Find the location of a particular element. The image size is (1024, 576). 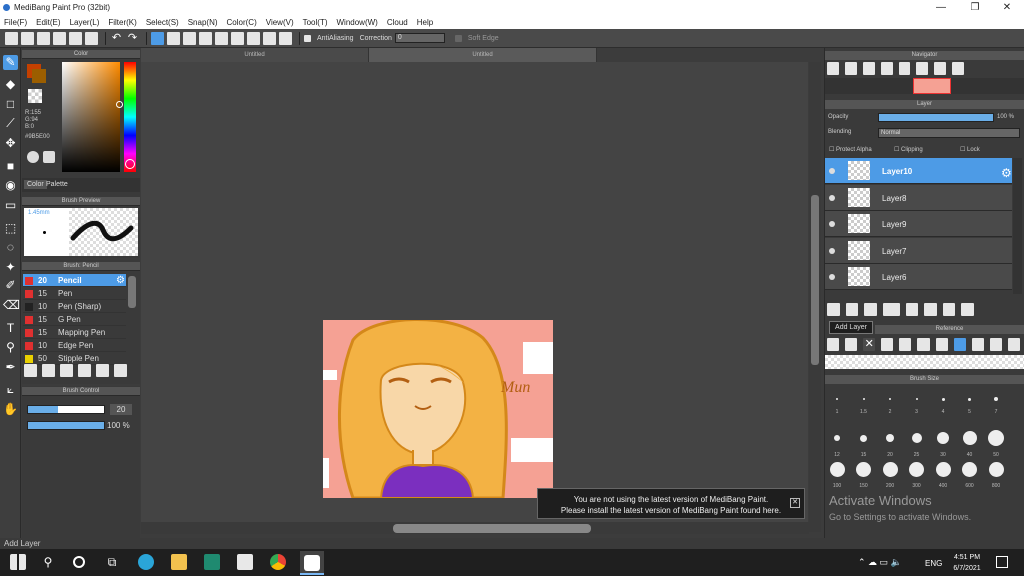

vertical-scroll-thumb is located at coordinates (815, 280).